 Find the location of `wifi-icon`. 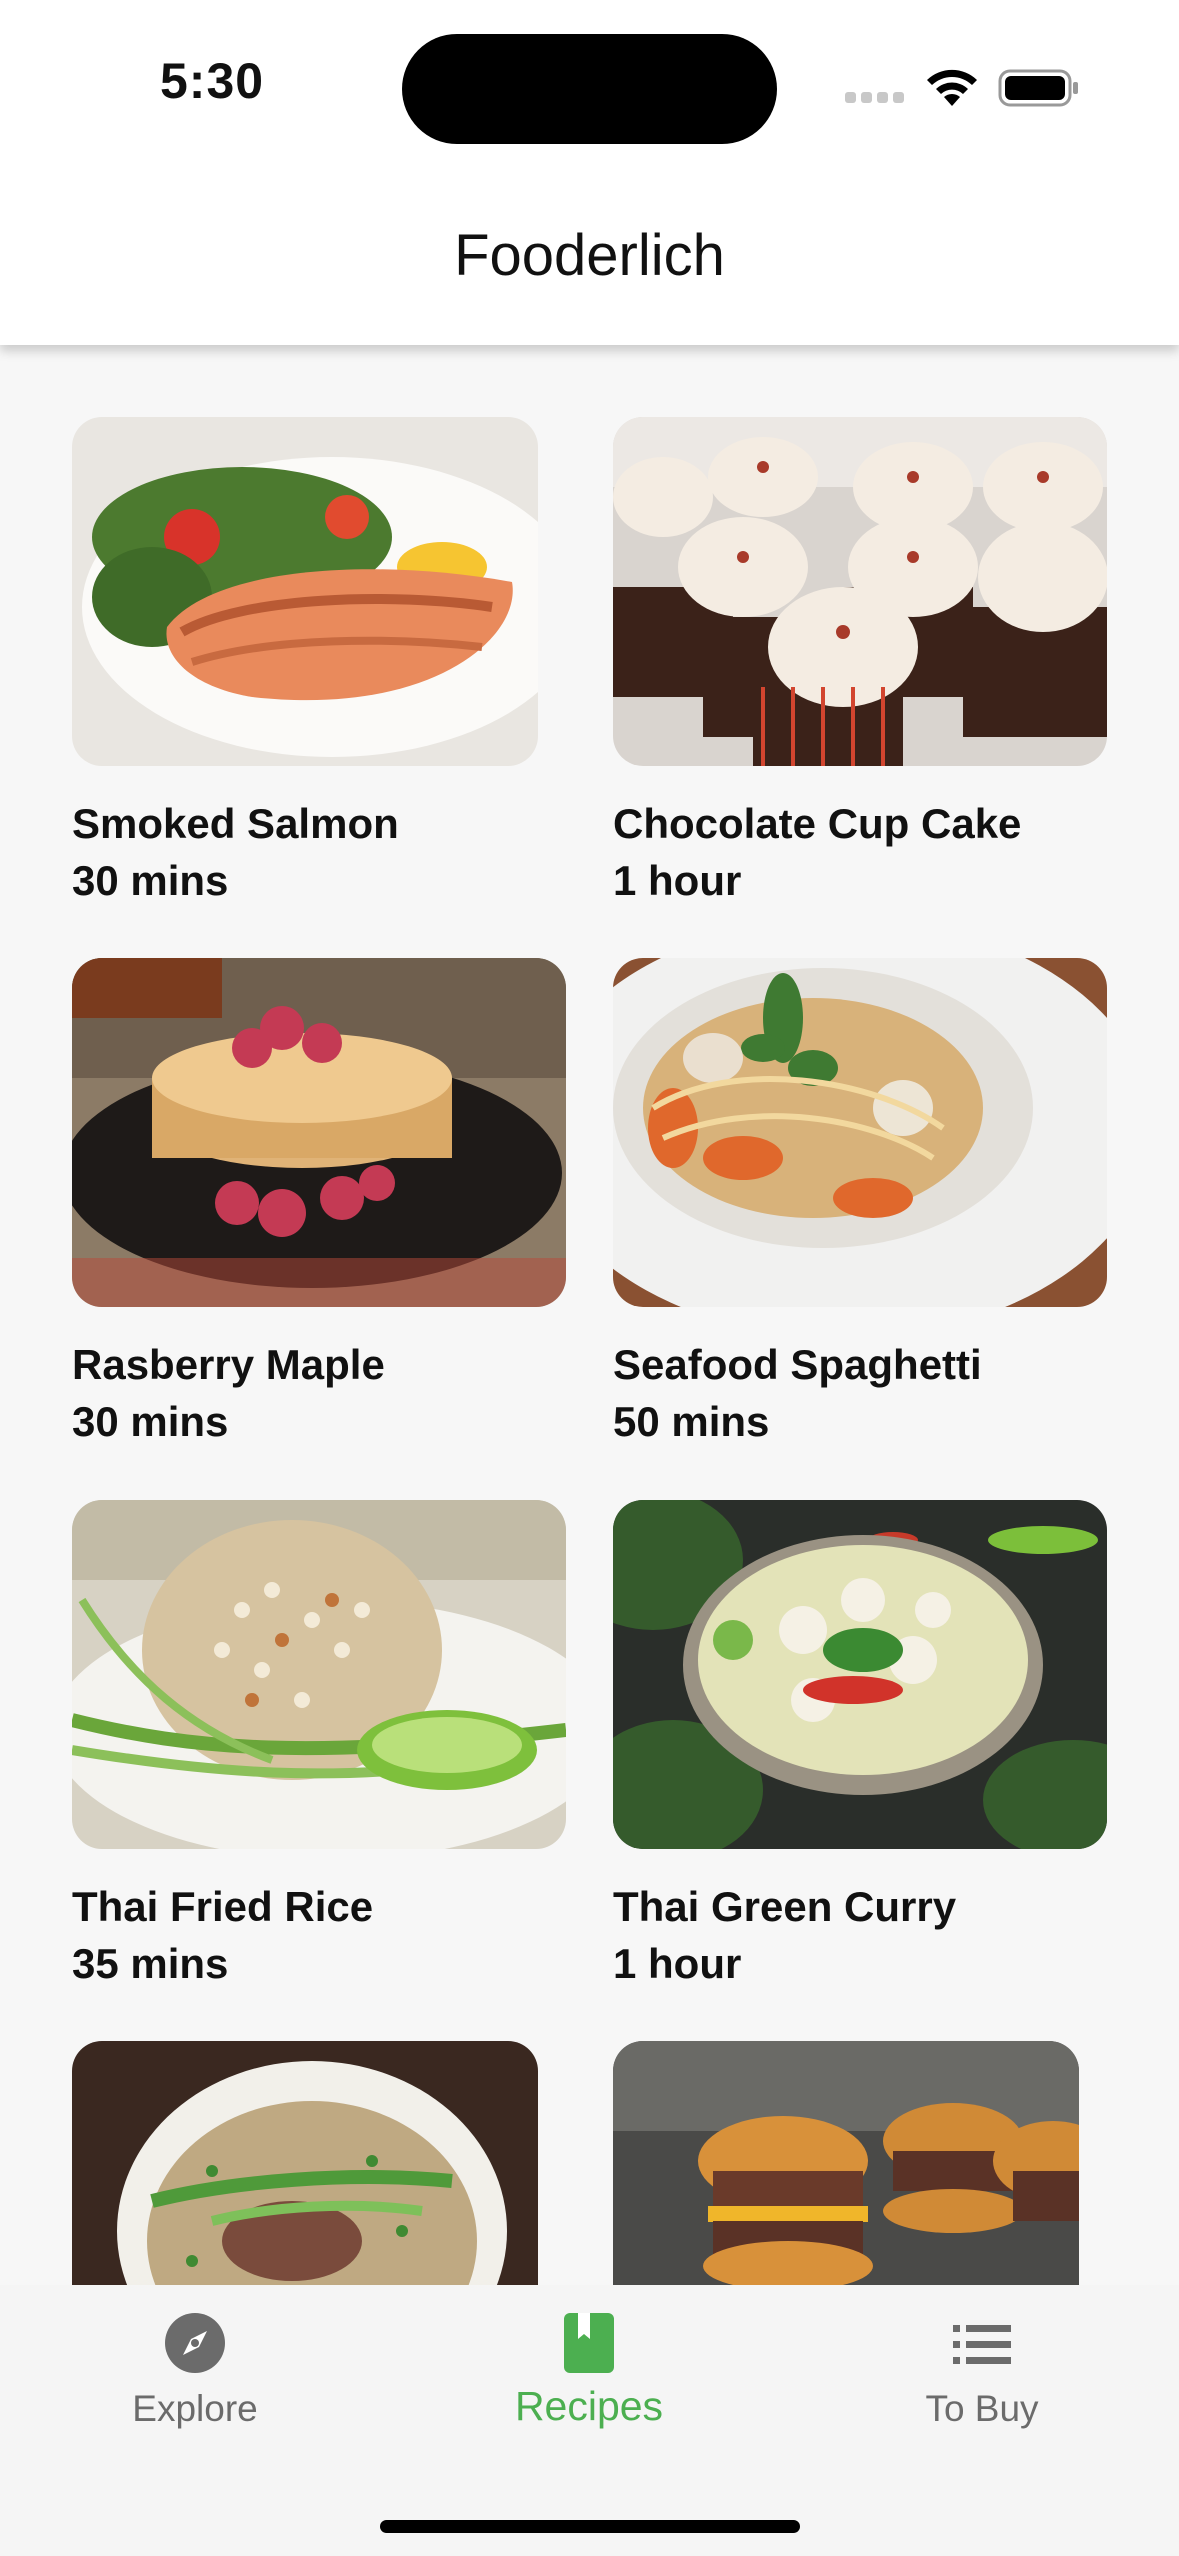

wifi-icon is located at coordinates (952, 87).